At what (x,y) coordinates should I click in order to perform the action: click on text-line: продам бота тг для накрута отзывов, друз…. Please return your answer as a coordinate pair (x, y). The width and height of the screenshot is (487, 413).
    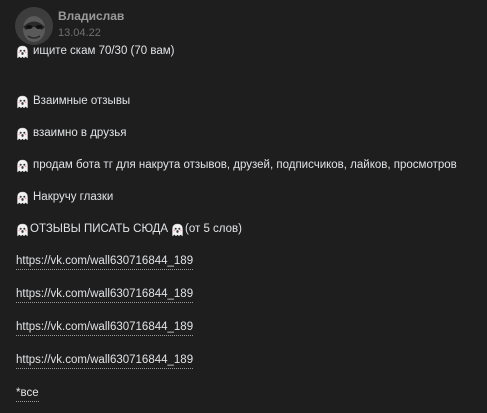
    Looking at the image, I should click on (248, 165).